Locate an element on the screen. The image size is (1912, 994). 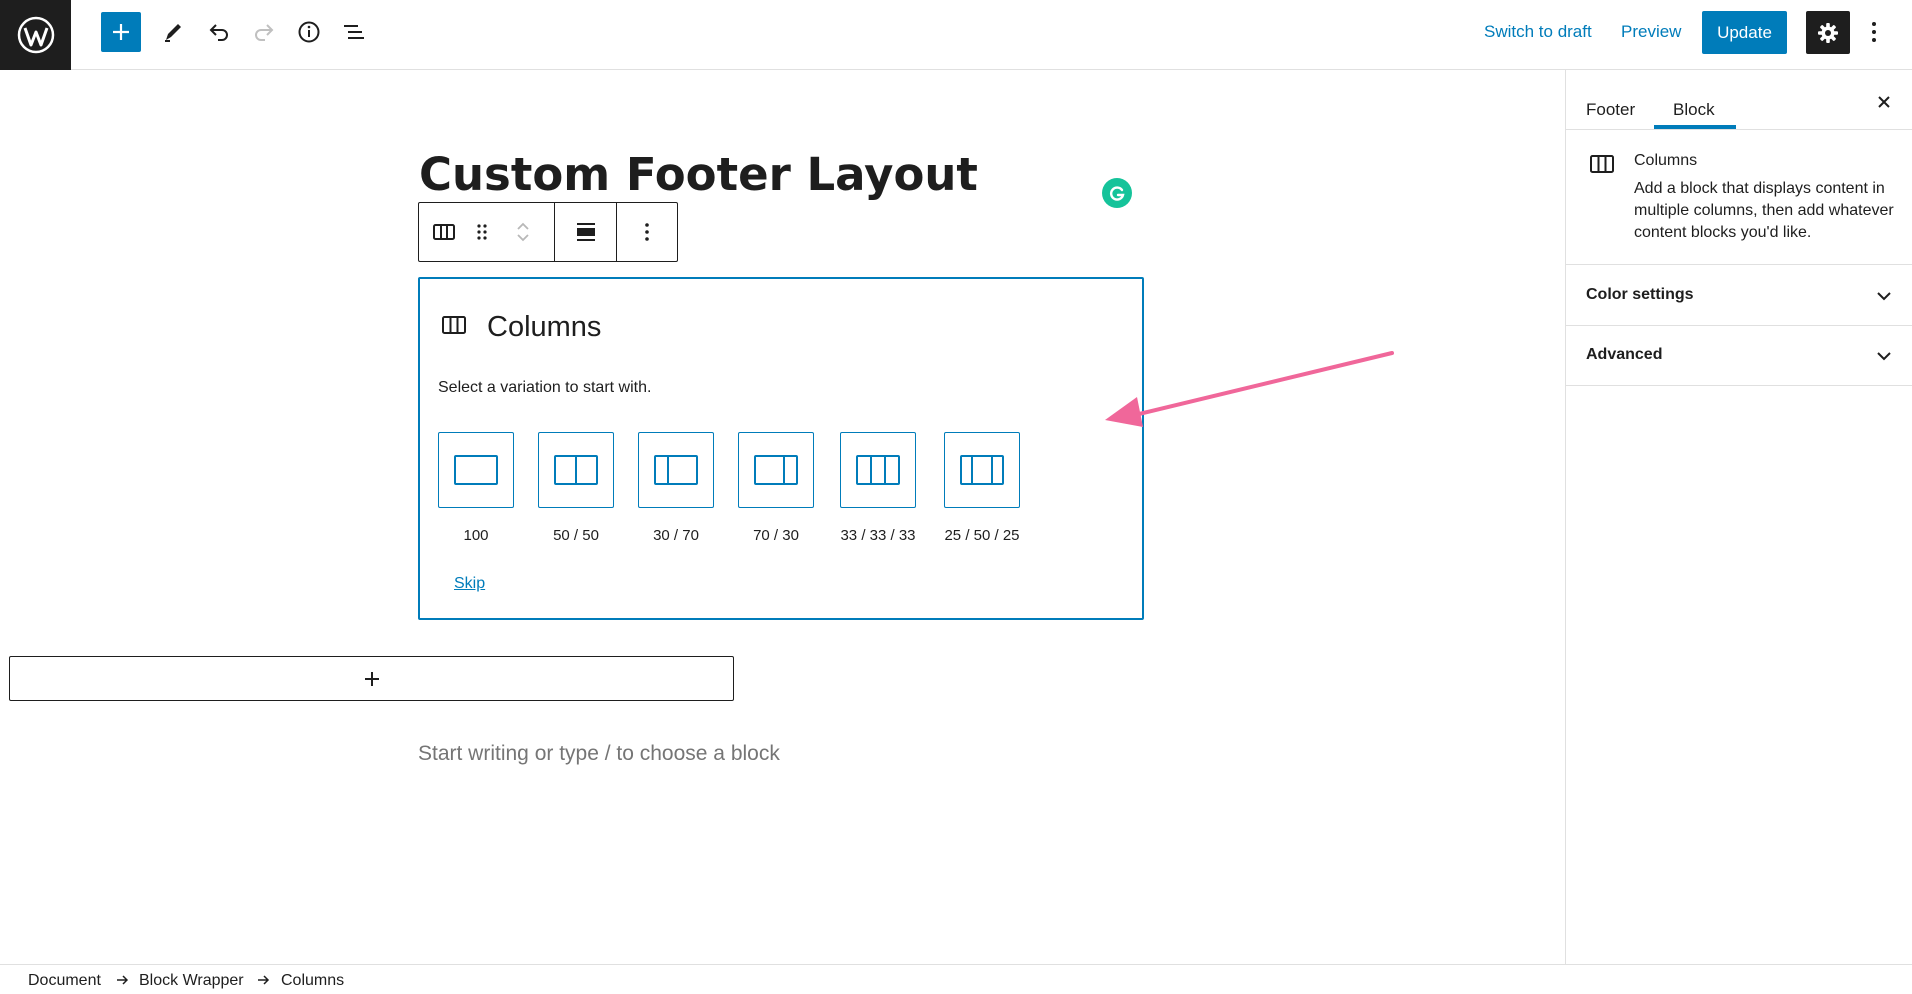
grammarly-button is located at coordinates (1117, 193).